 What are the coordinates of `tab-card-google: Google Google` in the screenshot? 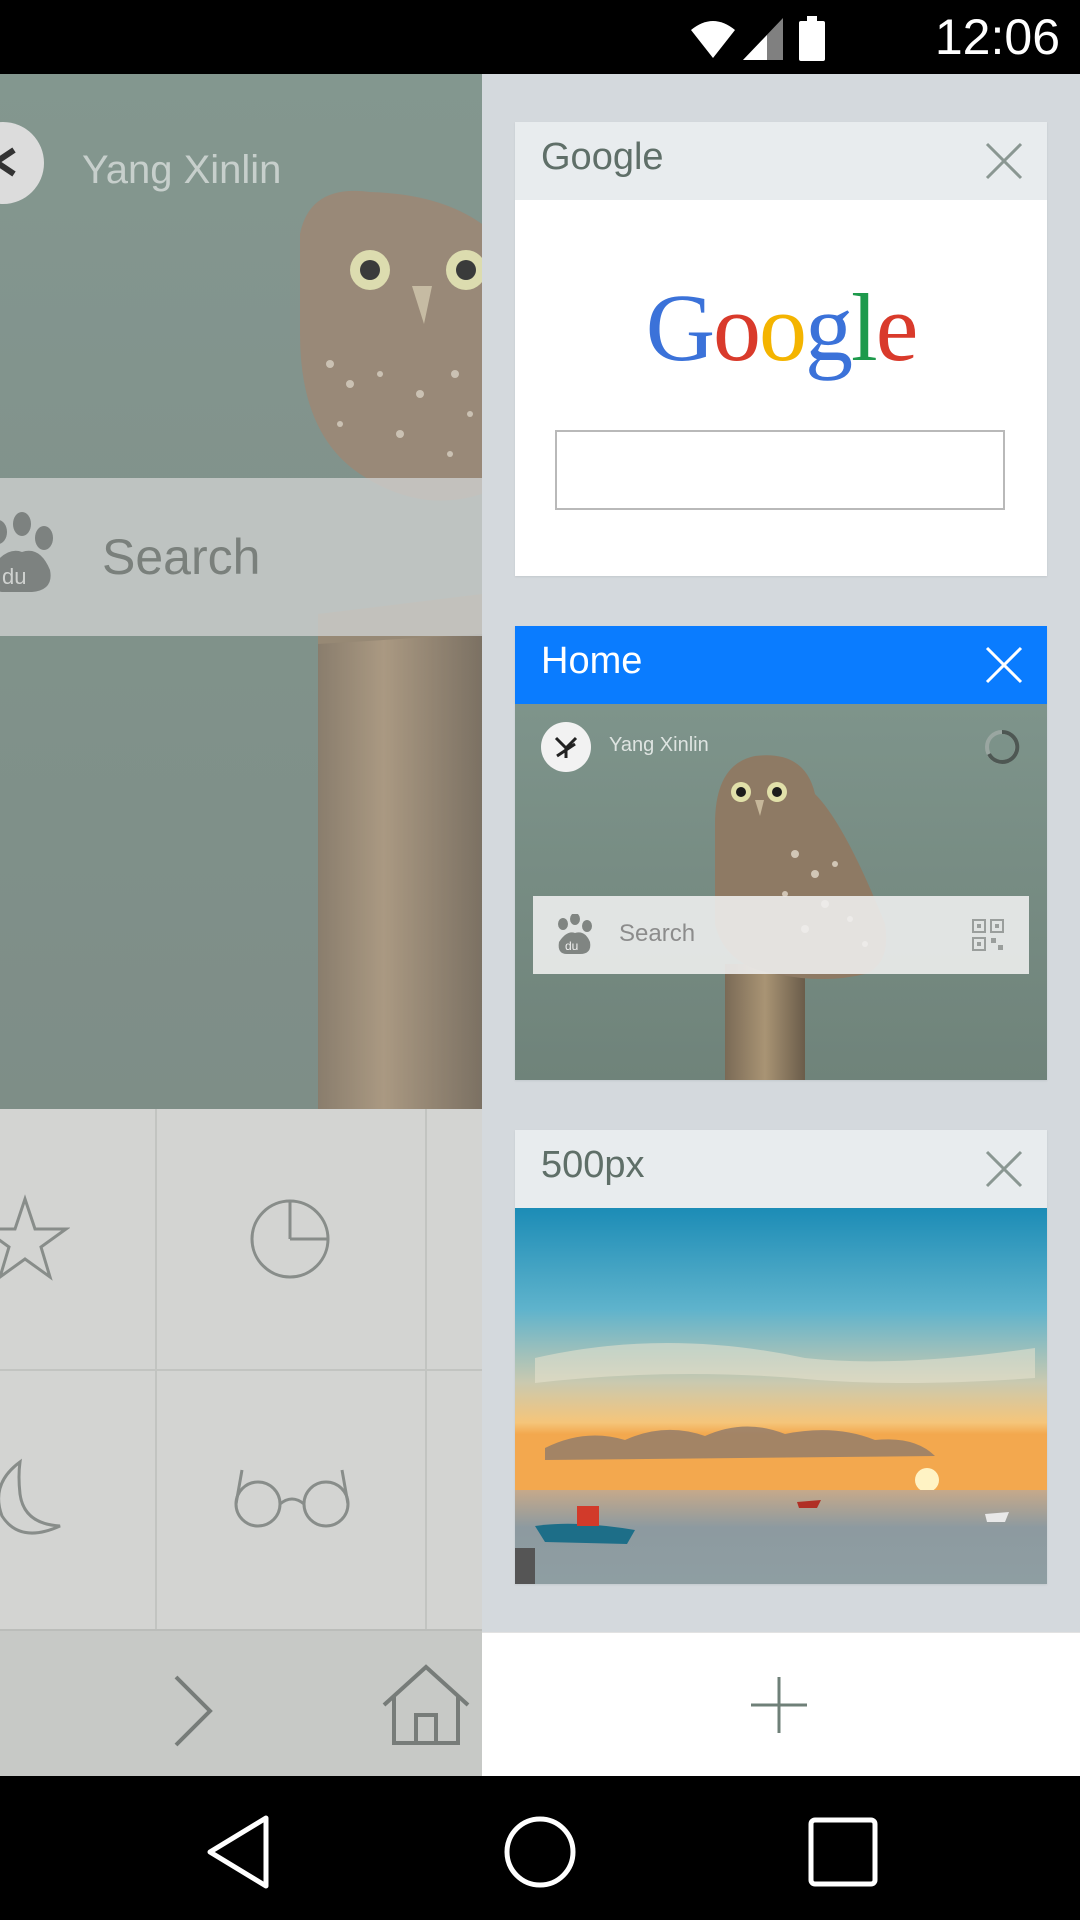 It's located at (781, 349).